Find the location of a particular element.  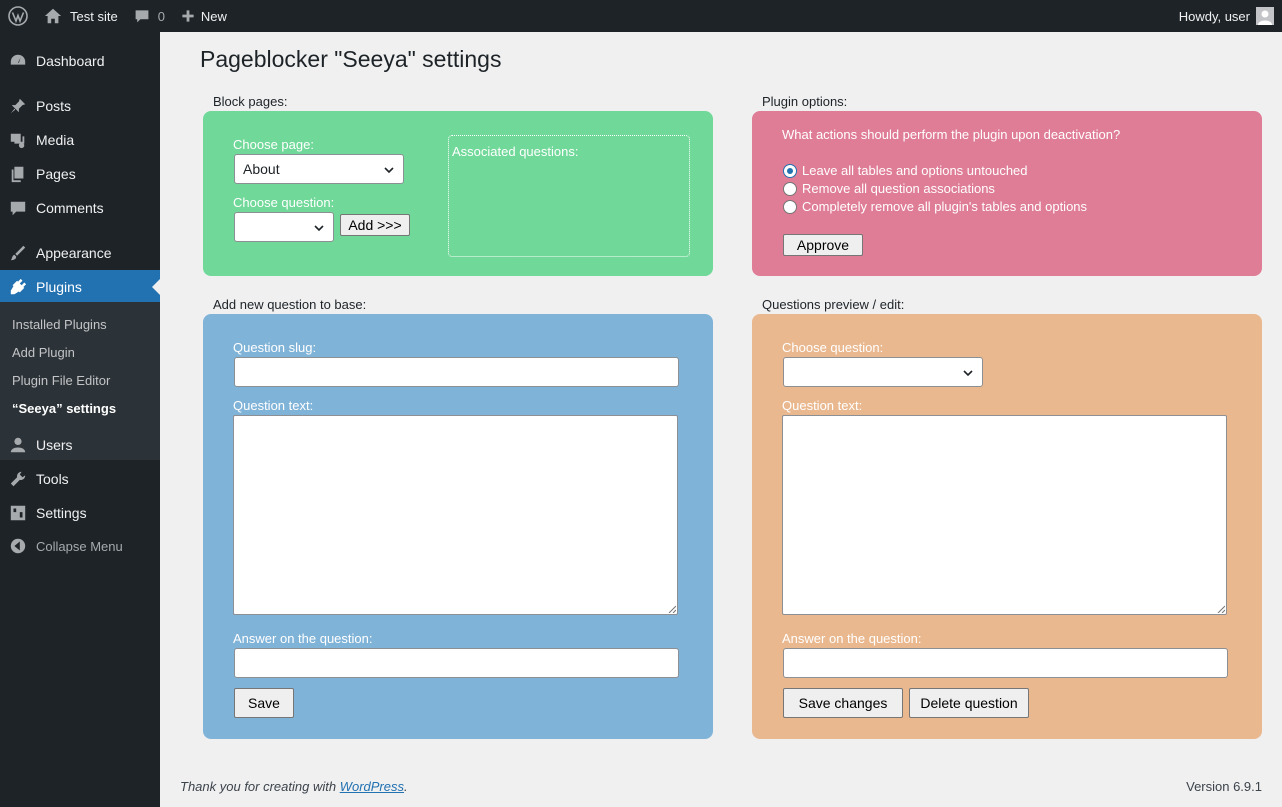

admin-bar: Test site 0 New Howdy, user is located at coordinates (641, 16).